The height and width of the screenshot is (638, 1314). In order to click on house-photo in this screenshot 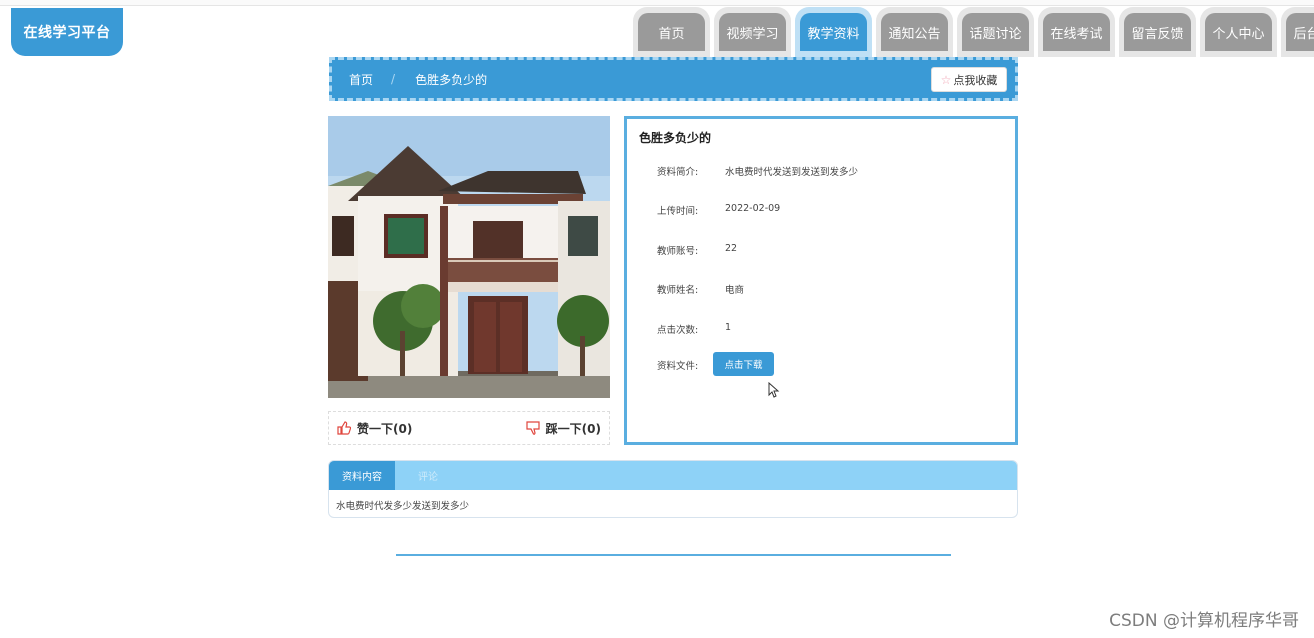, I will do `click(469, 257)`.